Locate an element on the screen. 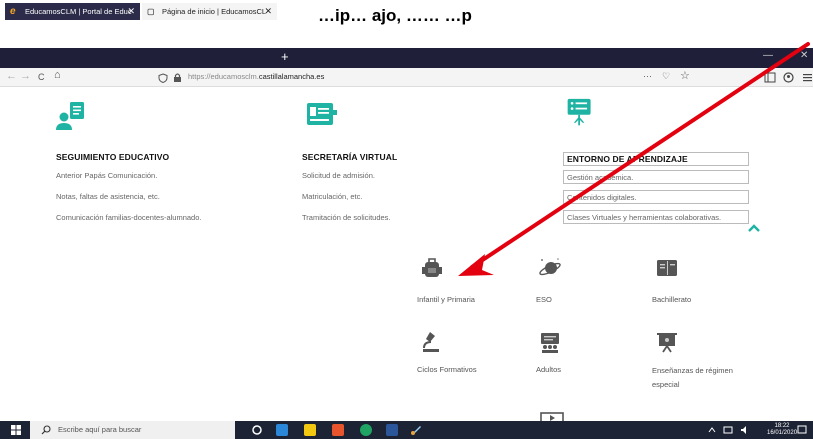 Image resolution: width=813 pixels, height=439 pixels. backpack-icon is located at coordinates (432, 268).